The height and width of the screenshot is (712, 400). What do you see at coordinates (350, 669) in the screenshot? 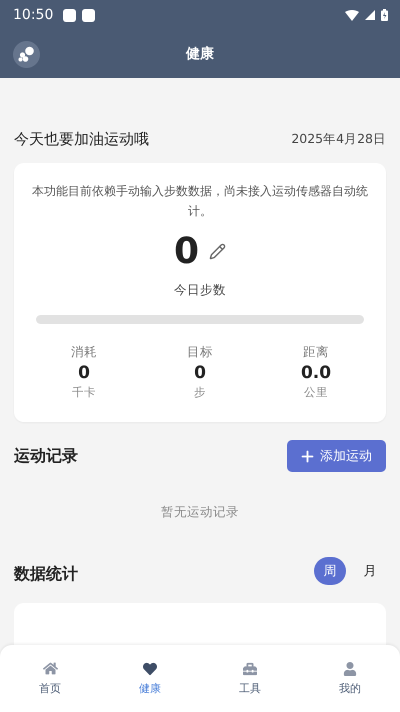
I see `person-icon` at bounding box center [350, 669].